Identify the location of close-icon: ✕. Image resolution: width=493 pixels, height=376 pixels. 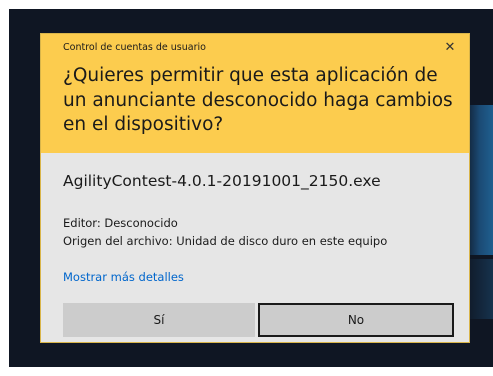
(450, 47).